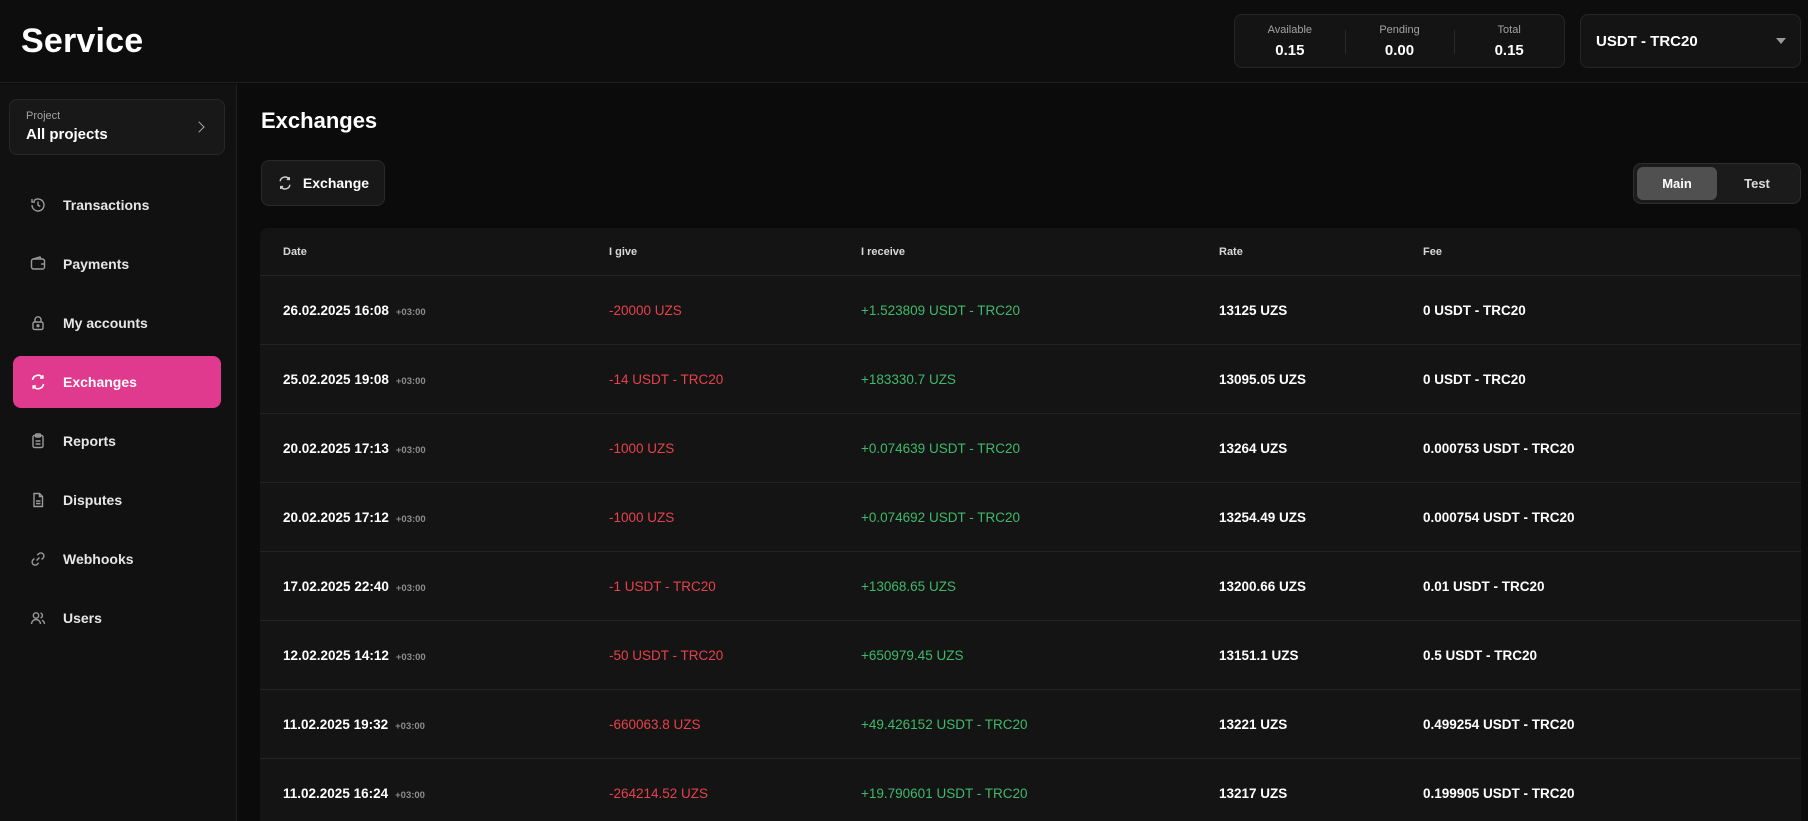  Describe the element at coordinates (1509, 50) in the screenshot. I see `balance-value: 0.15` at that location.